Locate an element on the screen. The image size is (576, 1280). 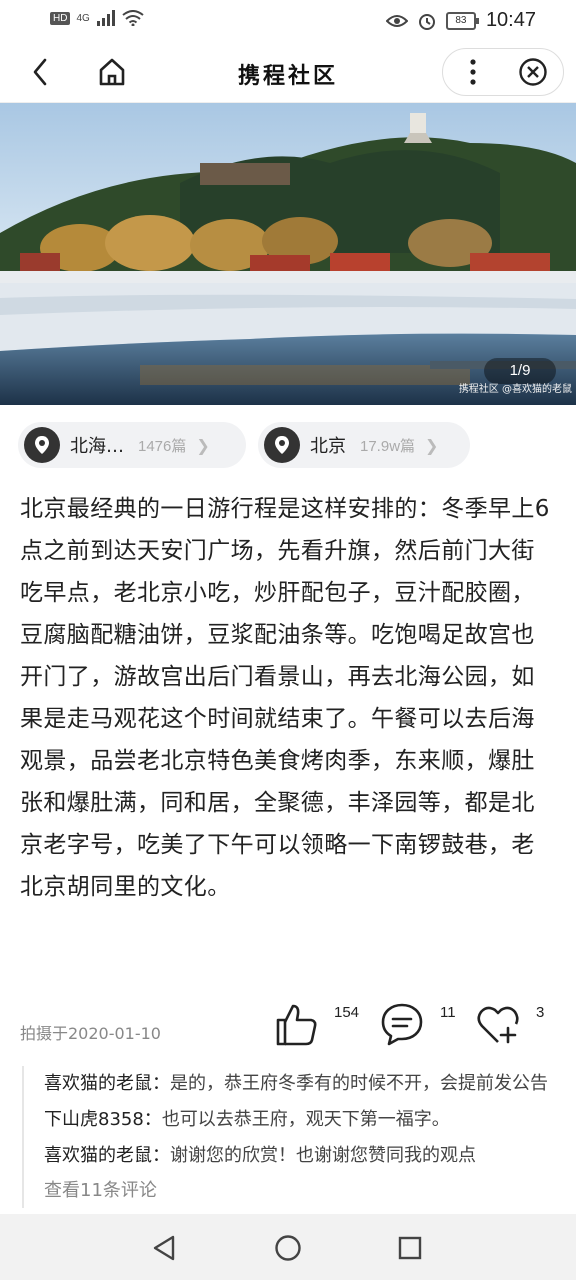
comment-count: 11 is located at coordinates (448, 1012).